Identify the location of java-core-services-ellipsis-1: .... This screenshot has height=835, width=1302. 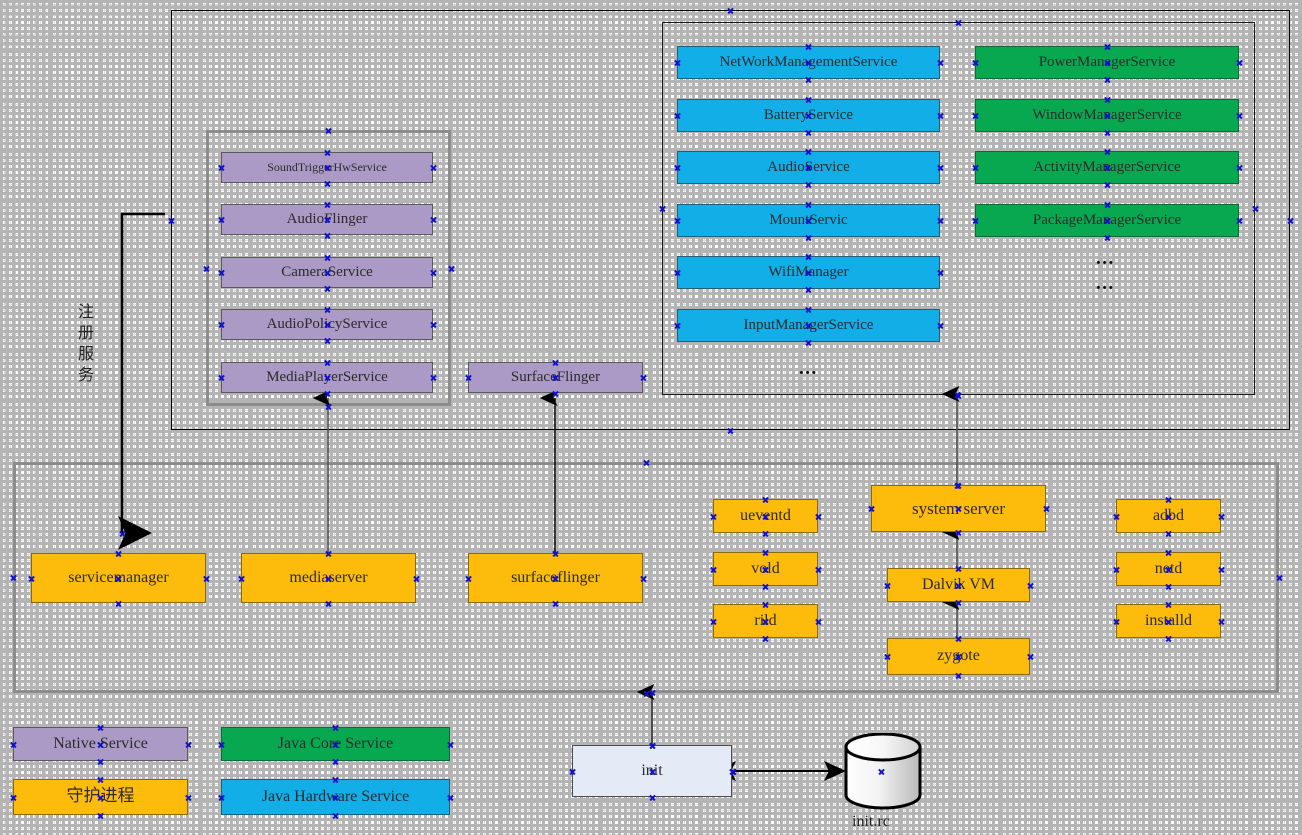
(1105, 258).